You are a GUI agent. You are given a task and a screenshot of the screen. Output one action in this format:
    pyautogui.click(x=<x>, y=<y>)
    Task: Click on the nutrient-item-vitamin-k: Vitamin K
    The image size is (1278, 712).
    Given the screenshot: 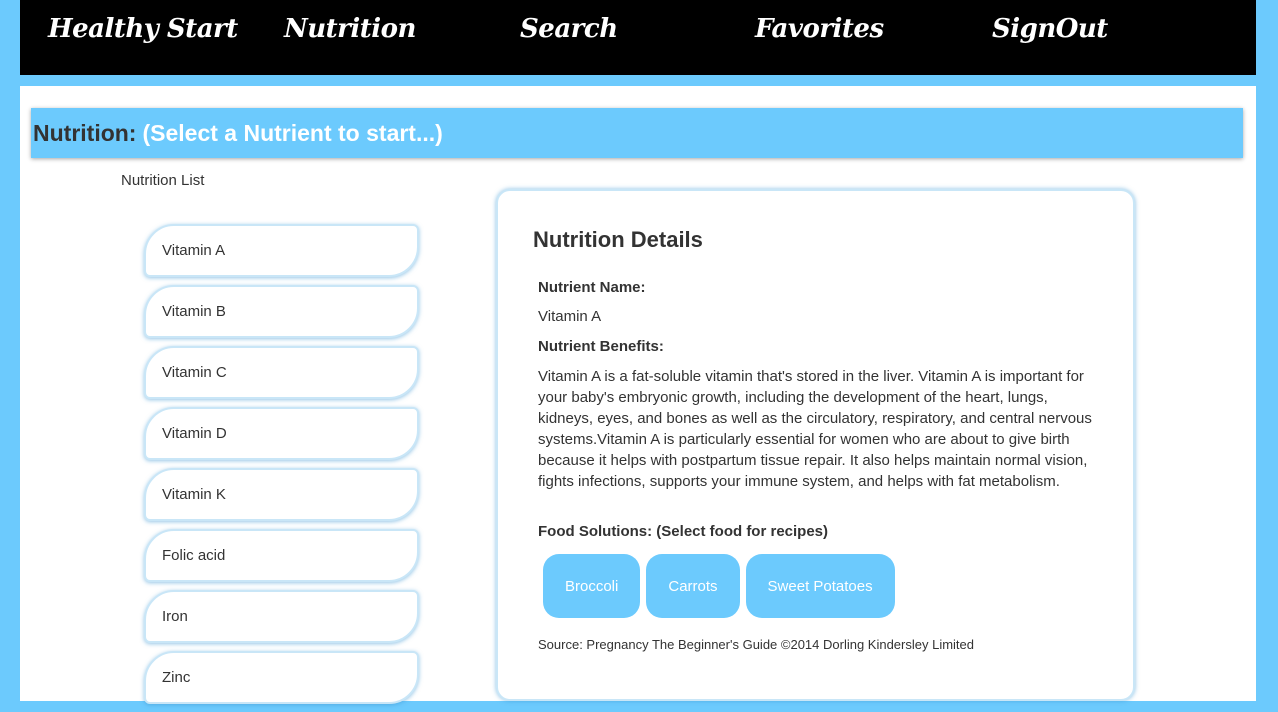 What is the action you would take?
    pyautogui.click(x=281, y=494)
    